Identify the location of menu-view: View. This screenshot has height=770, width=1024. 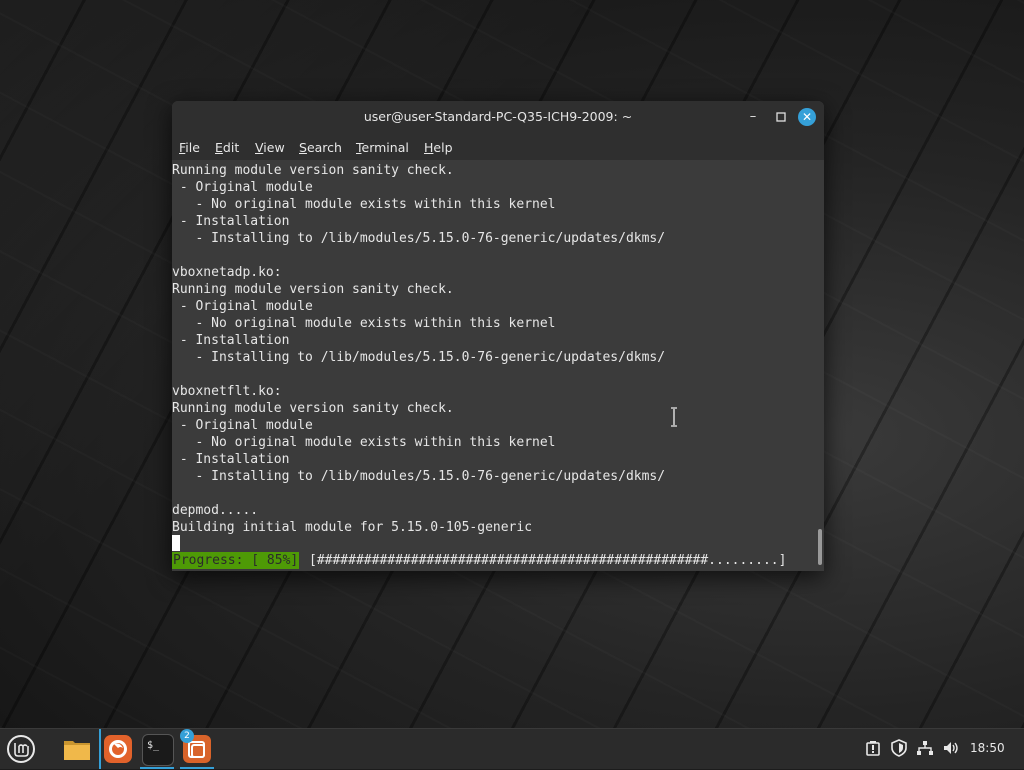
(270, 147).